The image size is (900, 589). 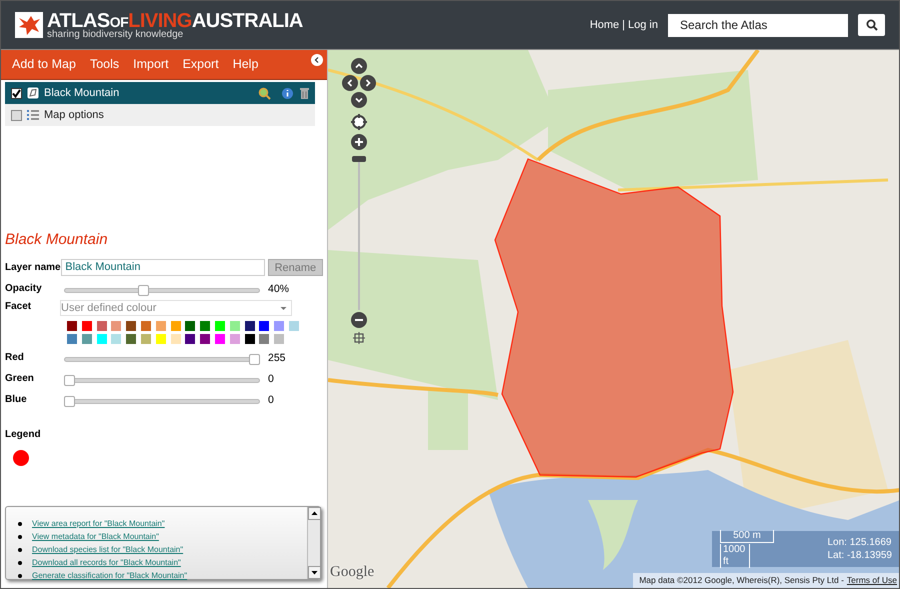 I want to click on legend-label: Legend, so click(x=23, y=435).